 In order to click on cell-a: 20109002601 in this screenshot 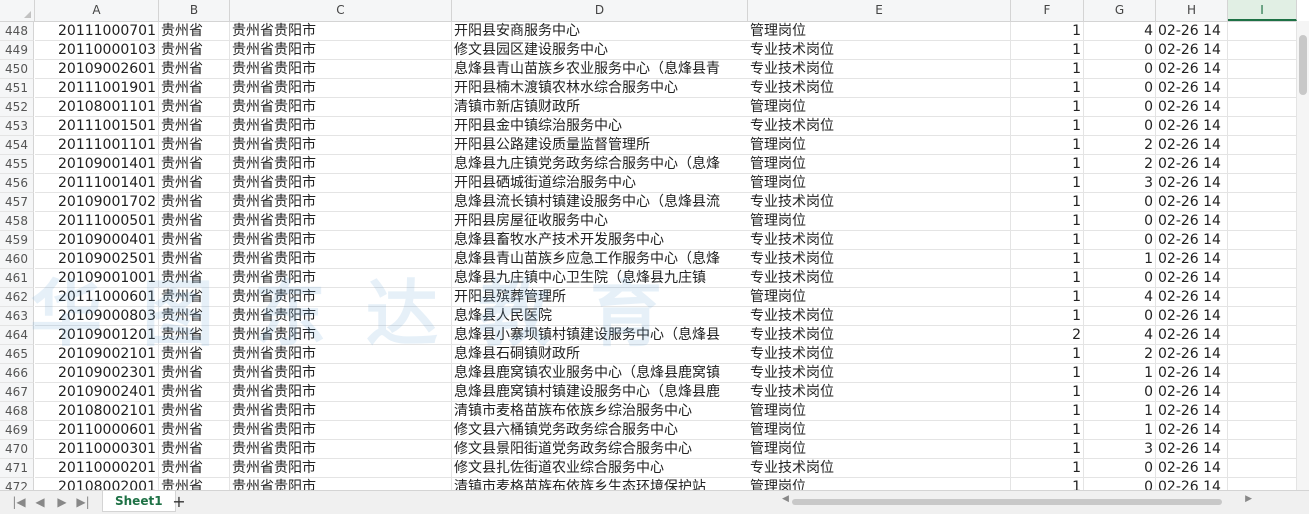, I will do `click(97, 69)`.